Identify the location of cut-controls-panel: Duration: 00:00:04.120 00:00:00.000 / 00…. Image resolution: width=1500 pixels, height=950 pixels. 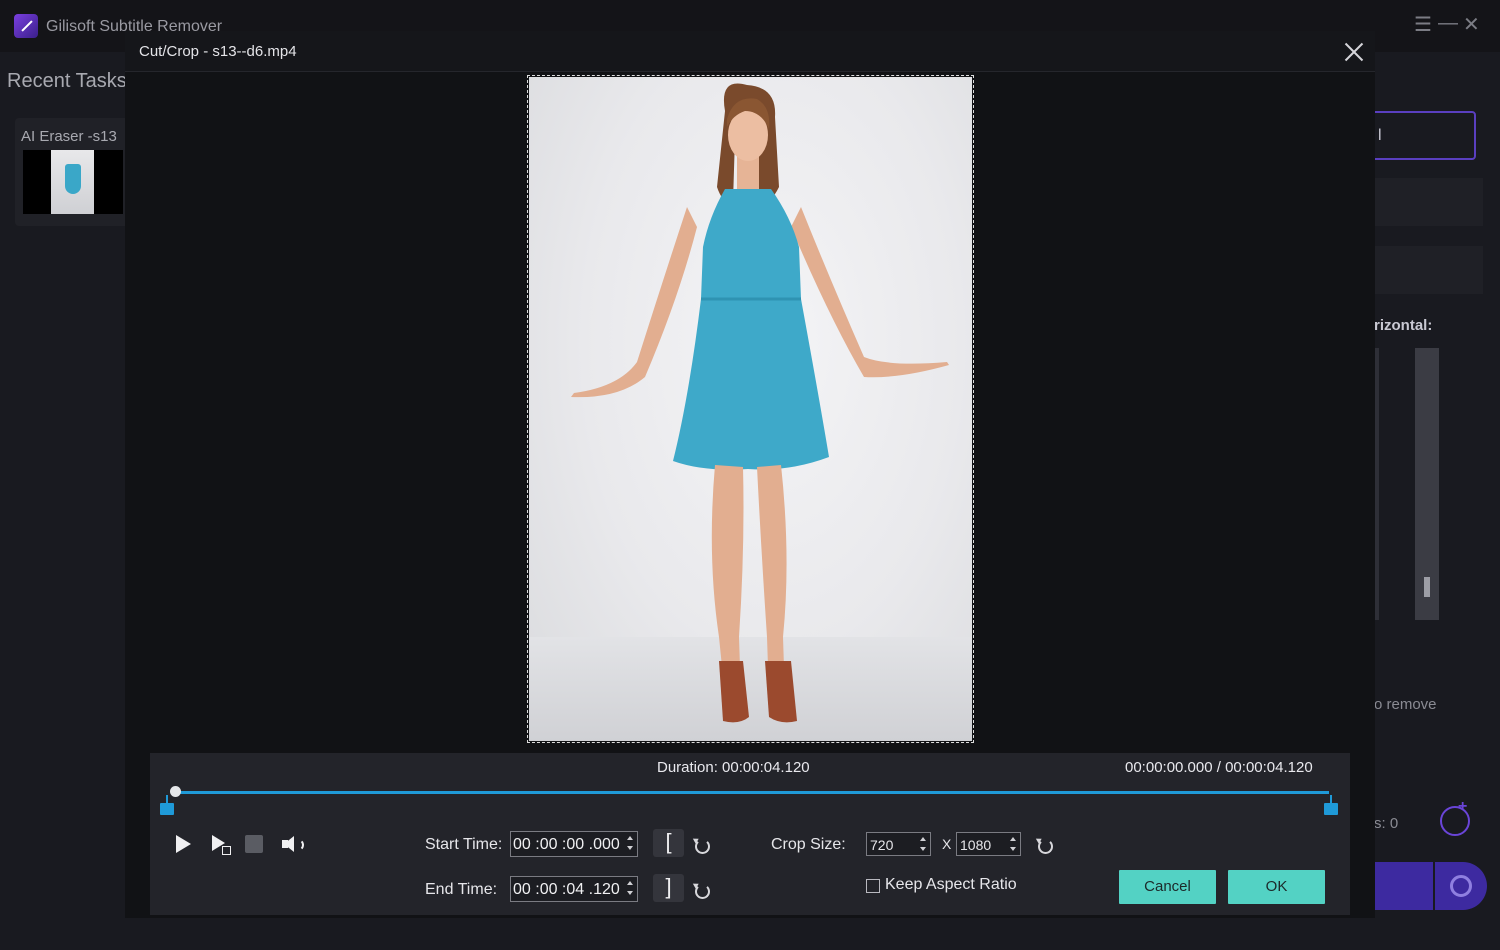
(750, 834).